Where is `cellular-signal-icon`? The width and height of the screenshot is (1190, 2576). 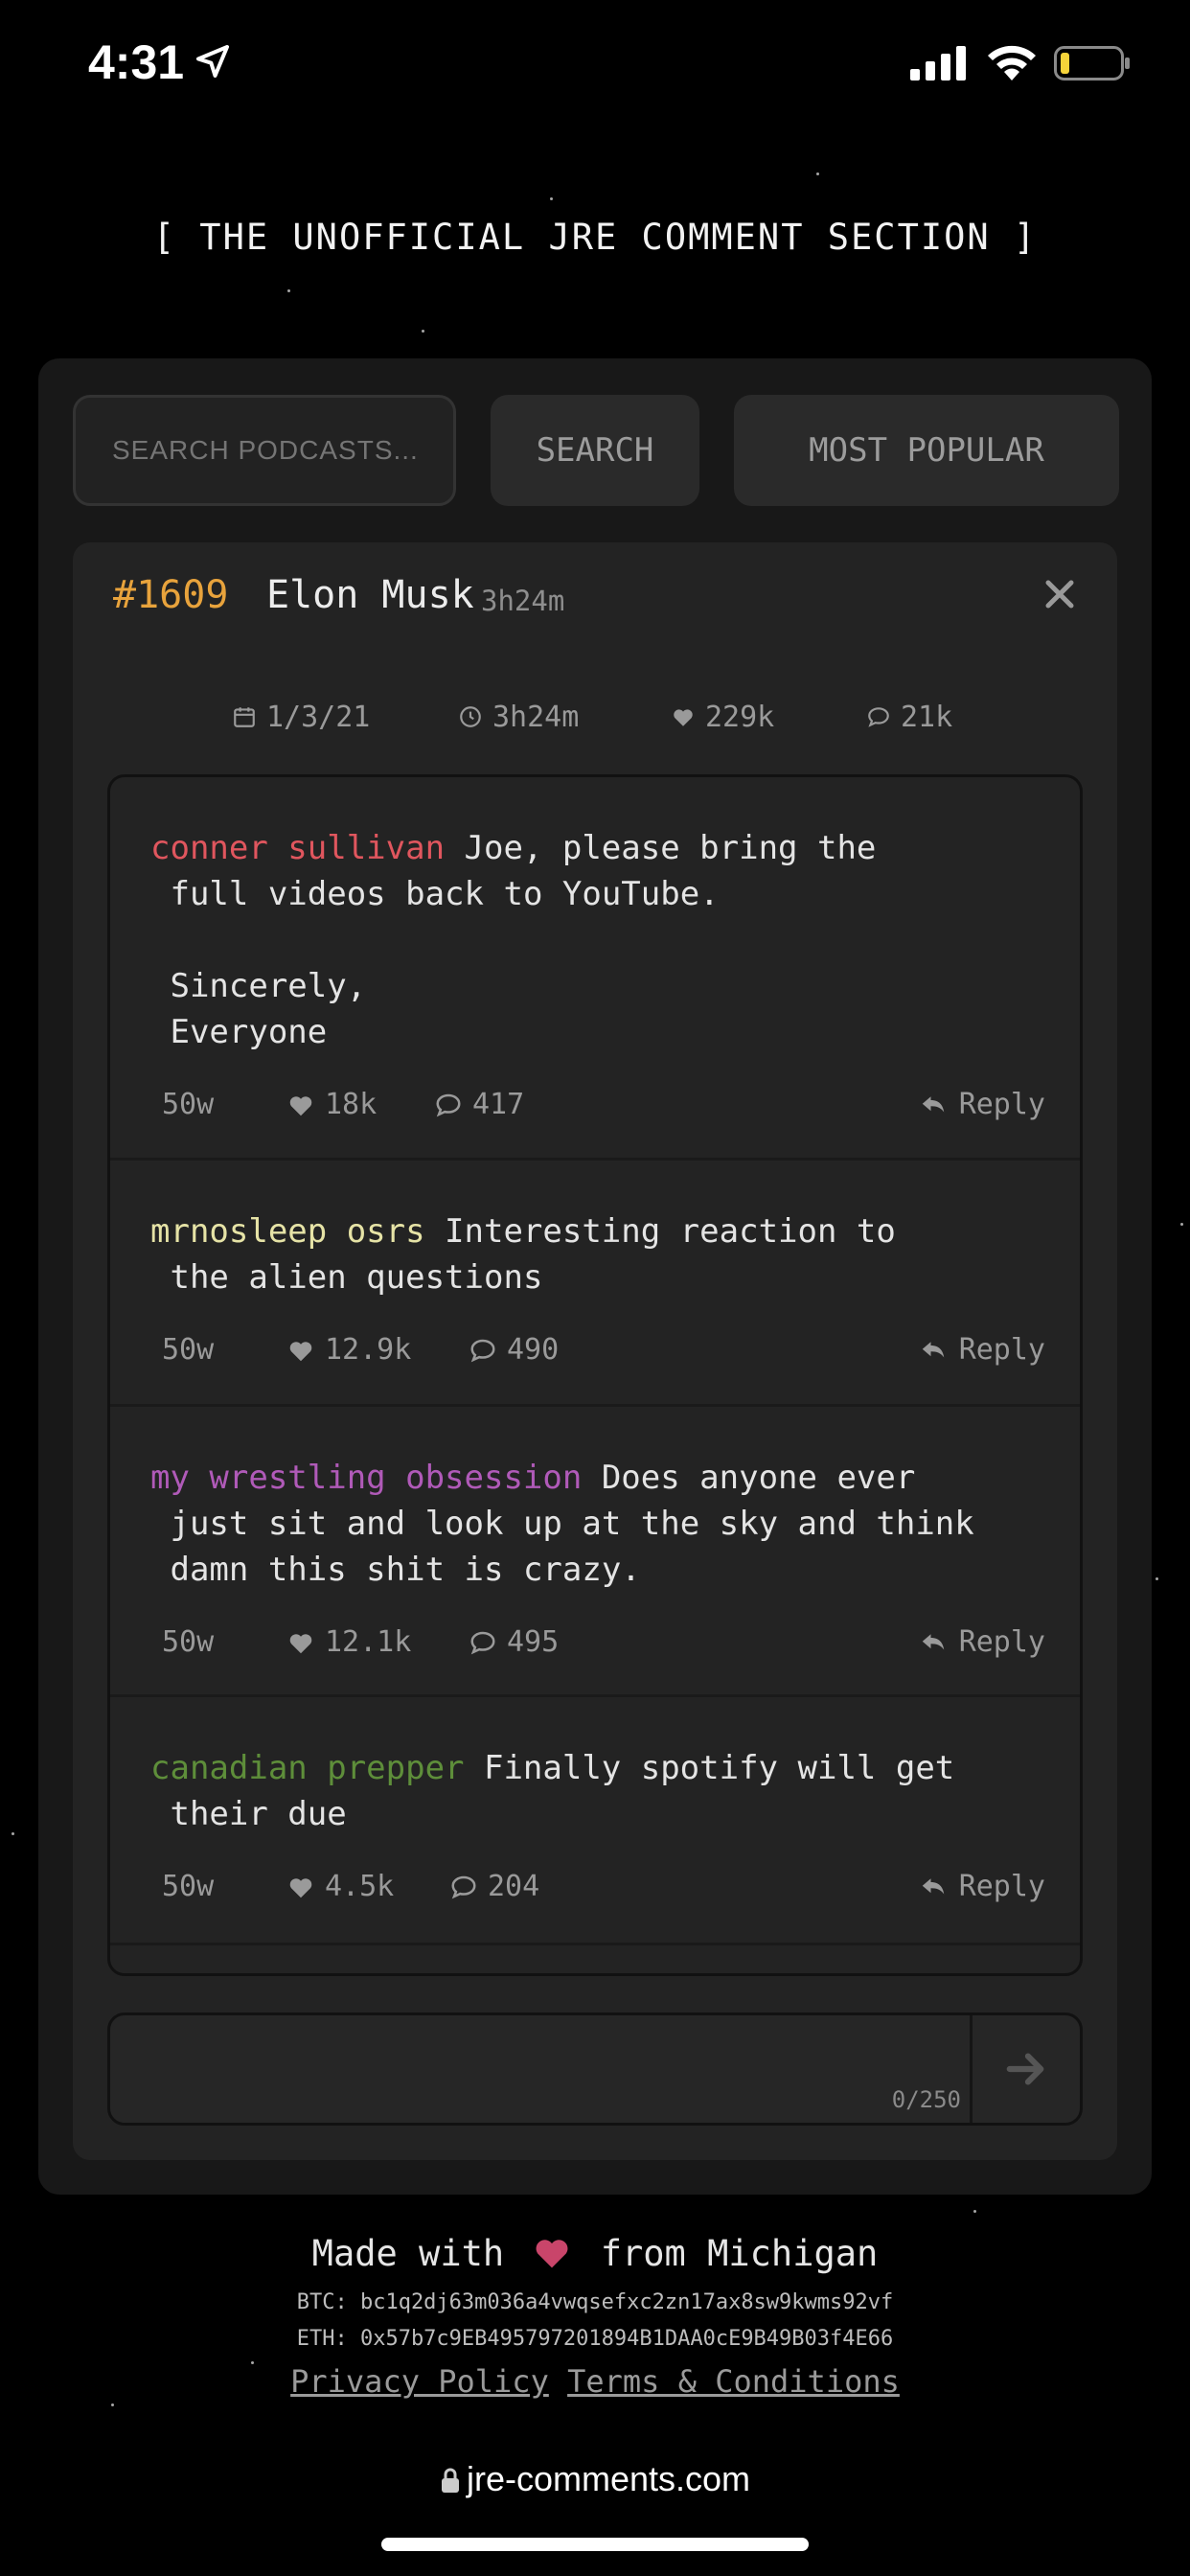
cellular-signal-icon is located at coordinates (938, 63).